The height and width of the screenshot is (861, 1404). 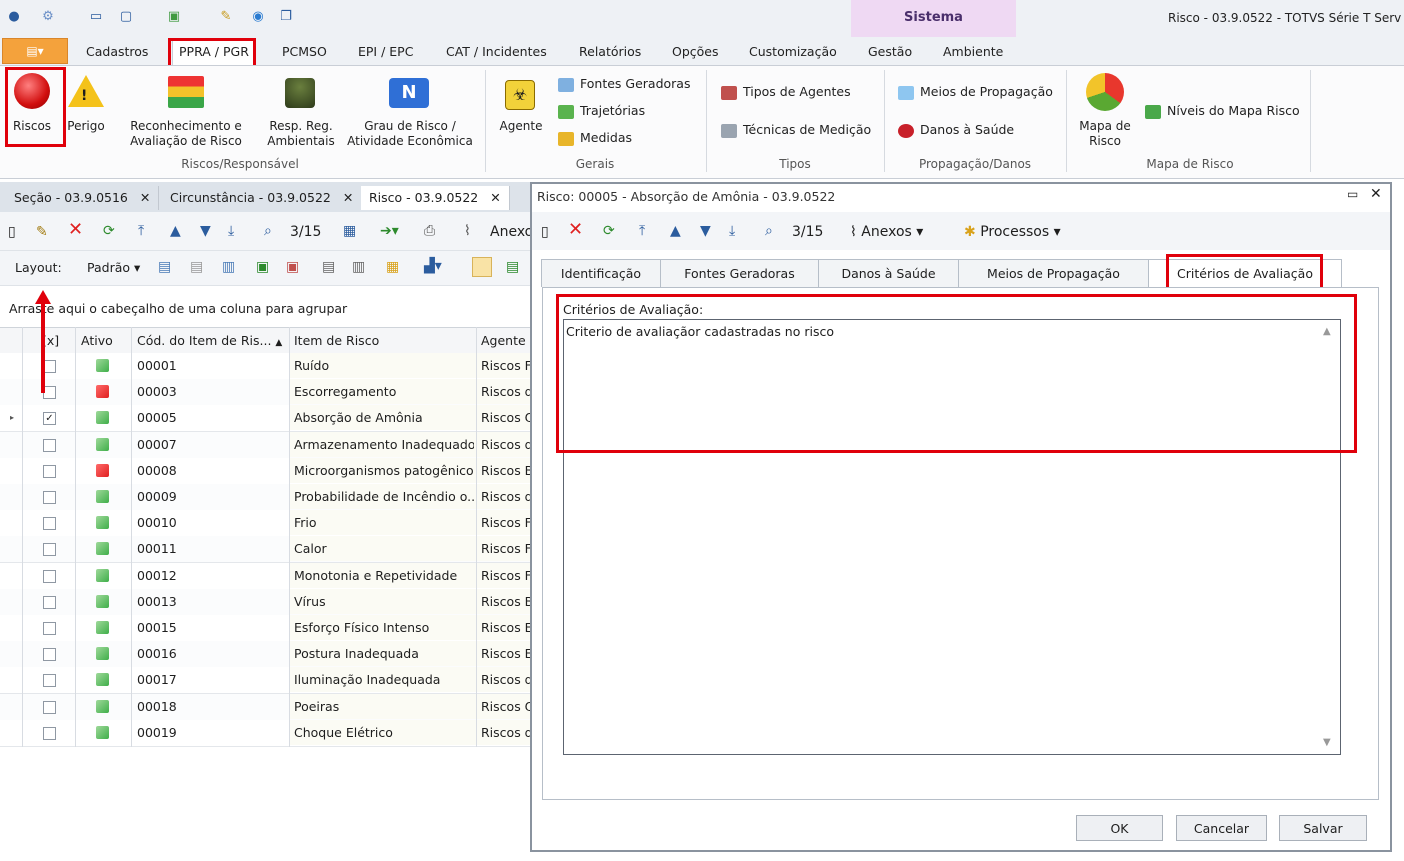 What do you see at coordinates (1012, 232) in the screenshot?
I see `dialog-processos-button: ✱ Processos ▾` at bounding box center [1012, 232].